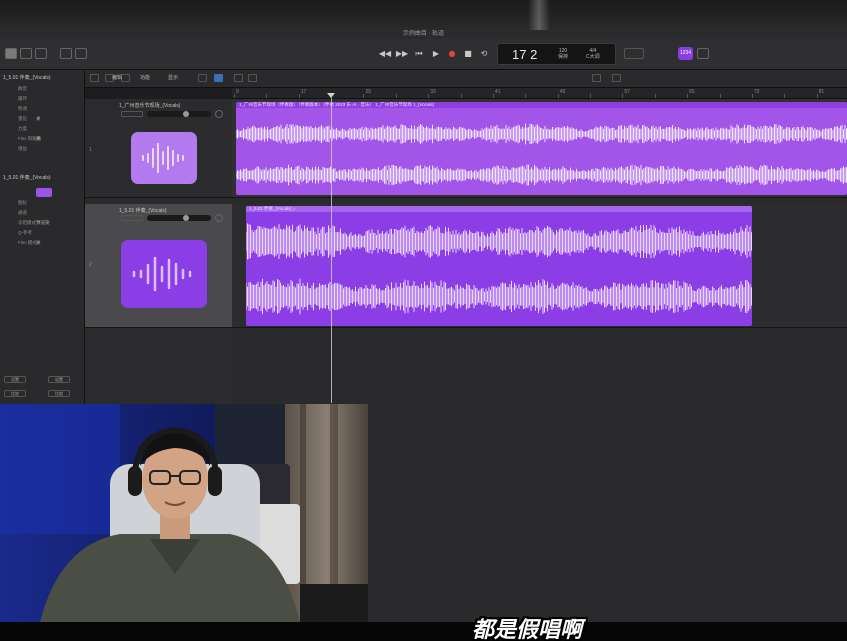  Describe the element at coordinates (66, 53) in the screenshot. I see `toolbar-toggle-button` at that location.